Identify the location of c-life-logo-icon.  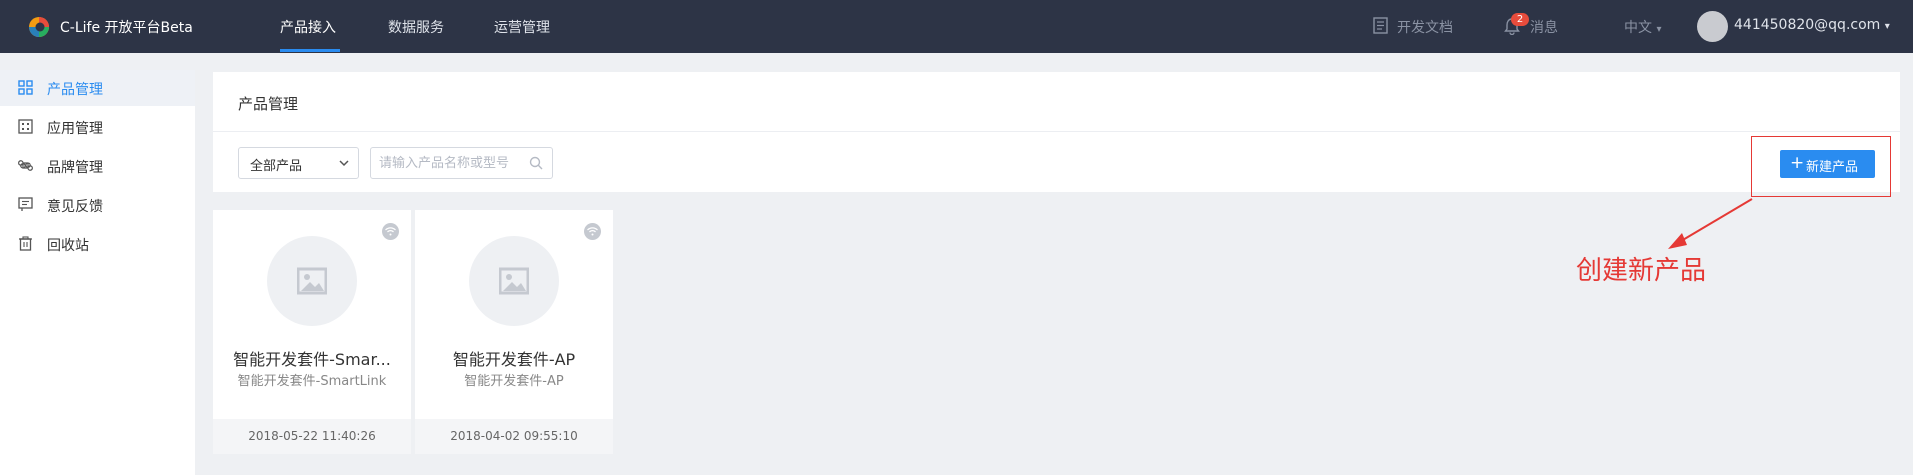
(39, 27).